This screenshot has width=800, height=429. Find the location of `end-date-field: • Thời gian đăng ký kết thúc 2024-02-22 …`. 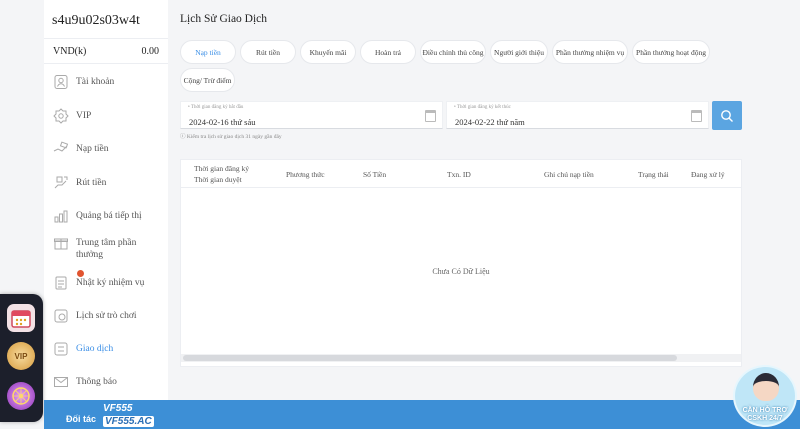

end-date-field: • Thời gian đăng ký kết thúc 2024-02-22 … is located at coordinates (577, 115).